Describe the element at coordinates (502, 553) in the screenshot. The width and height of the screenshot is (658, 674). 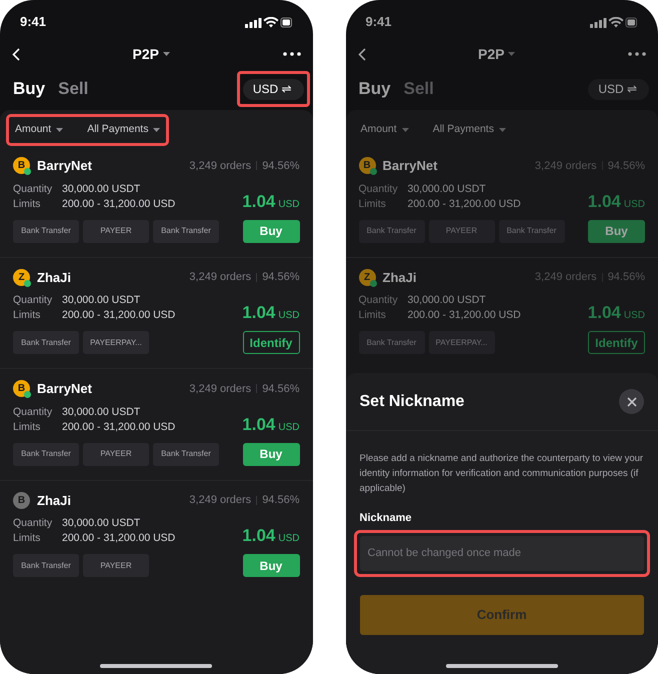
I see `nickname-field: Cannot be changed once made` at that location.